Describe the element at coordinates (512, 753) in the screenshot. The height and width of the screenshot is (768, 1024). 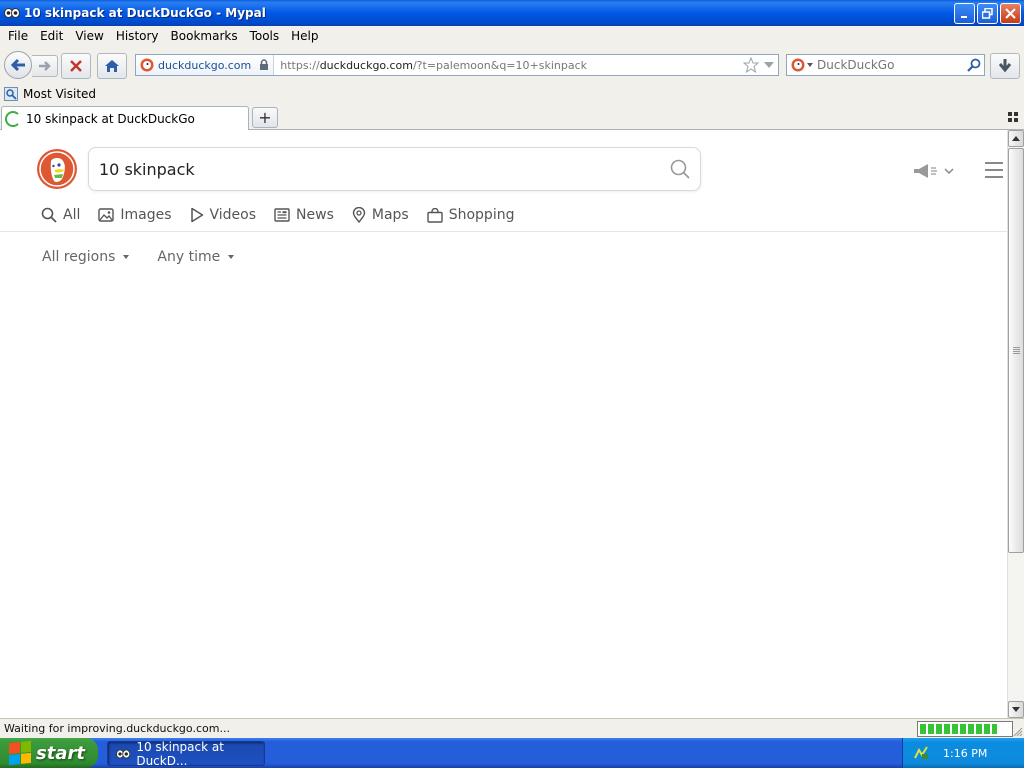
I see `windows-taskbar: start 10 skinpack at DuckD... 1:16 PM` at that location.